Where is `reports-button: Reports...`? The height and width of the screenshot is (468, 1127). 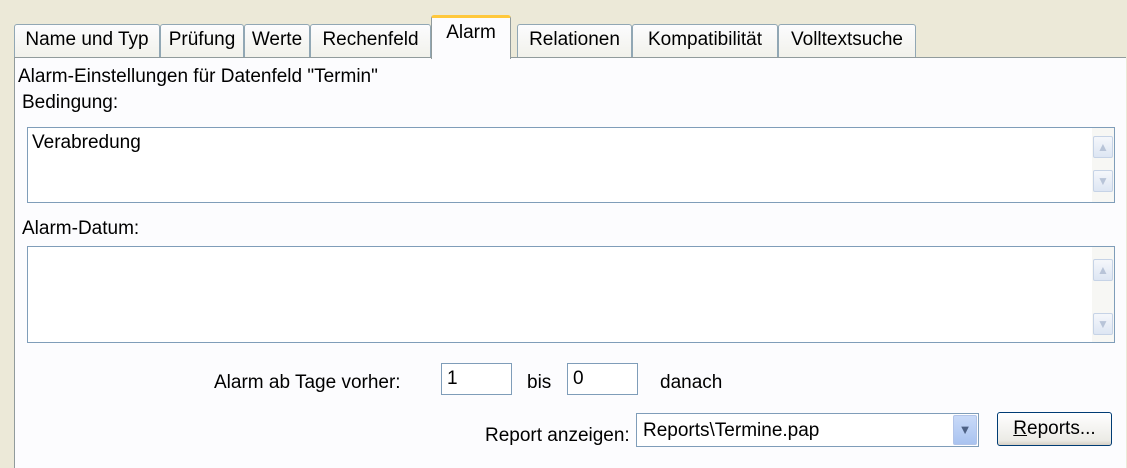
reports-button: Reports... is located at coordinates (1054, 429).